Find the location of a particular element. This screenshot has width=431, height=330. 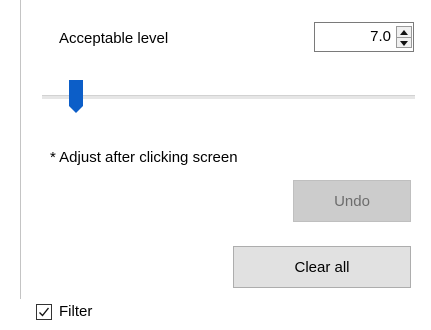

chevron-down-icon is located at coordinates (404, 43).